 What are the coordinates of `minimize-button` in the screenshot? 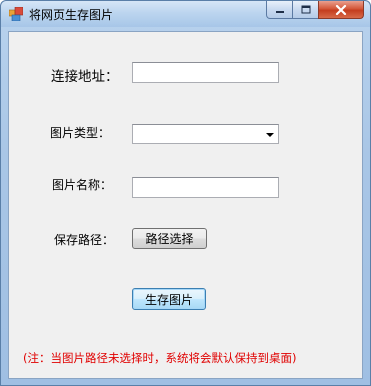 It's located at (279, 10).